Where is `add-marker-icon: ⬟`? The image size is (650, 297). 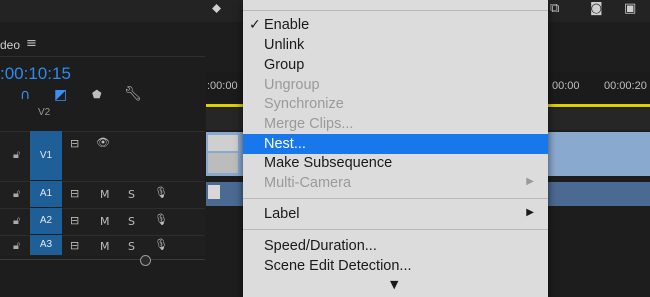 add-marker-icon: ⬟ is located at coordinates (97, 94).